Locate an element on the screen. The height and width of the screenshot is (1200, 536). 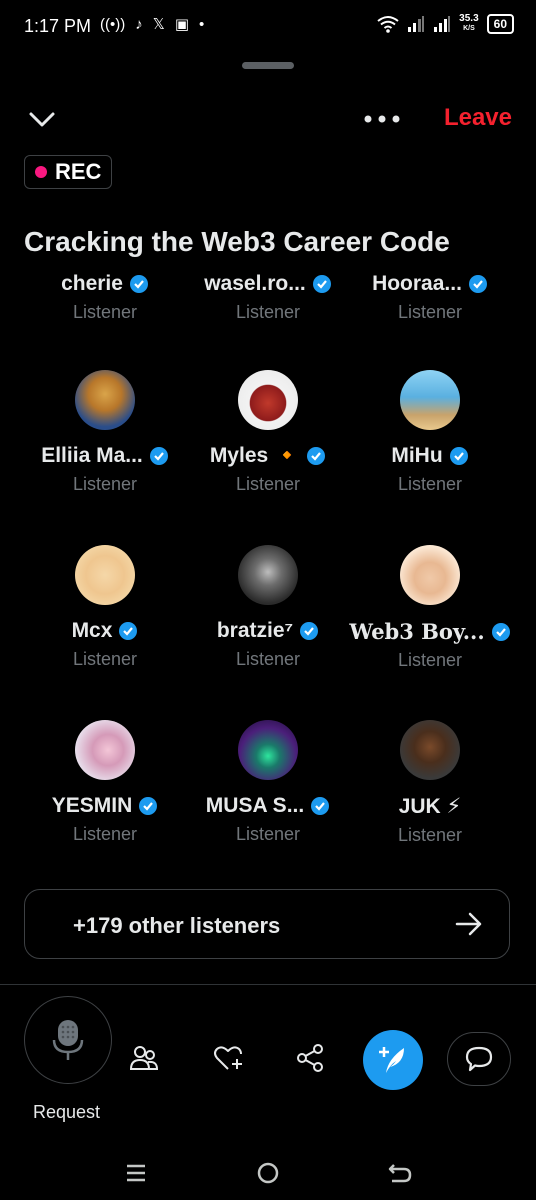
participant-name: bratzie⁷ is located at coordinates (255, 630).